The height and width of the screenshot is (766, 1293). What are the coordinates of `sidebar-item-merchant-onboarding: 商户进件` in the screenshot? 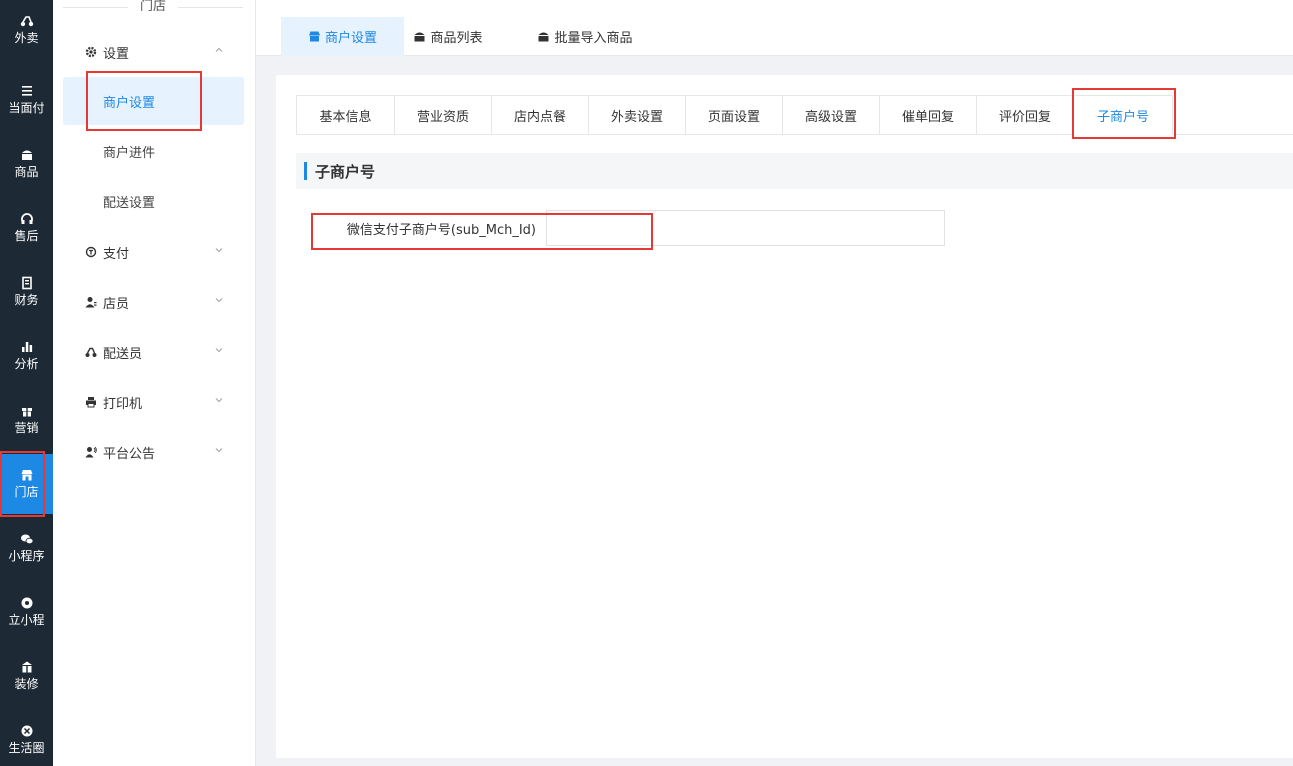 It's located at (153, 151).